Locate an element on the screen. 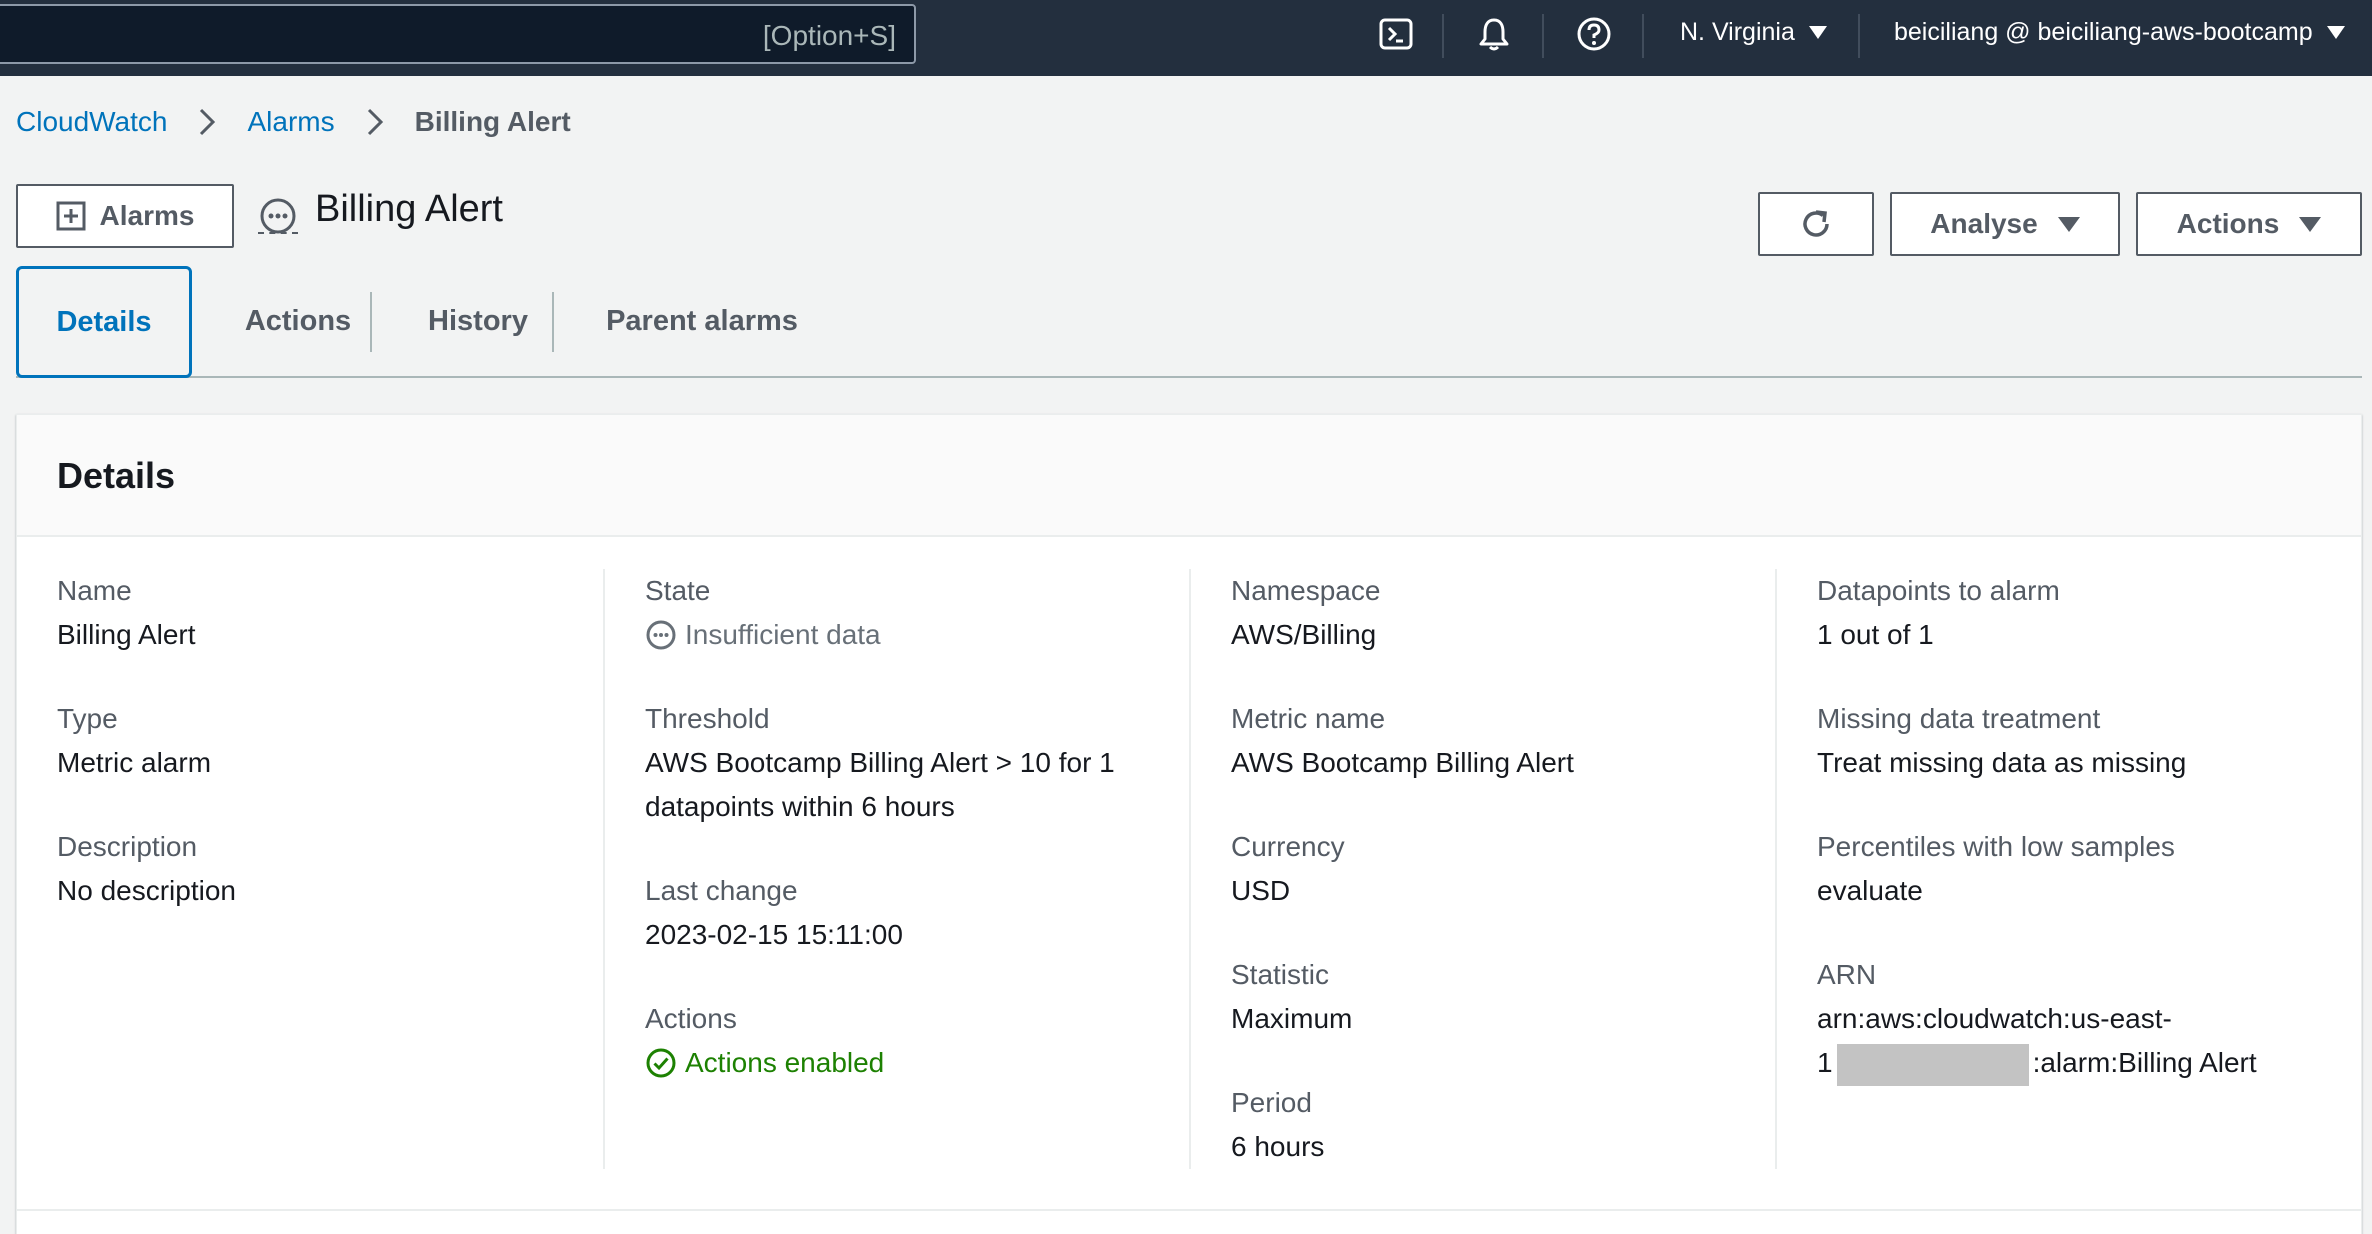  field-label: State is located at coordinates (678, 590).